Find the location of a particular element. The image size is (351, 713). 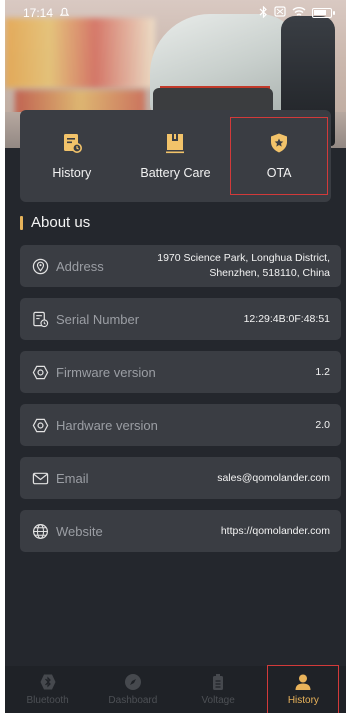

nav-tab-bluetooth: Bluetooth is located at coordinates (48, 689).